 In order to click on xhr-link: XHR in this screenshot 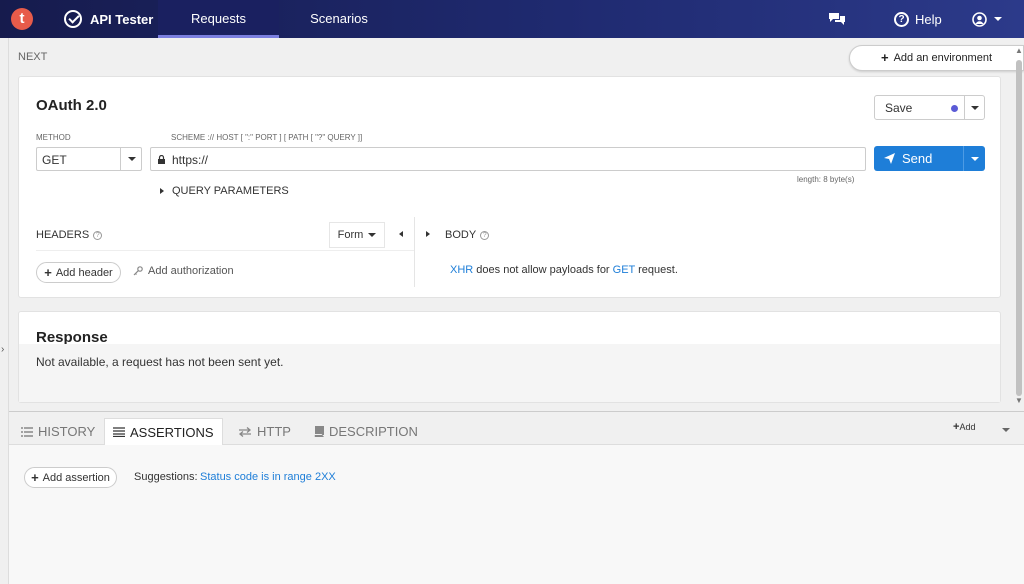, I will do `click(461, 270)`.